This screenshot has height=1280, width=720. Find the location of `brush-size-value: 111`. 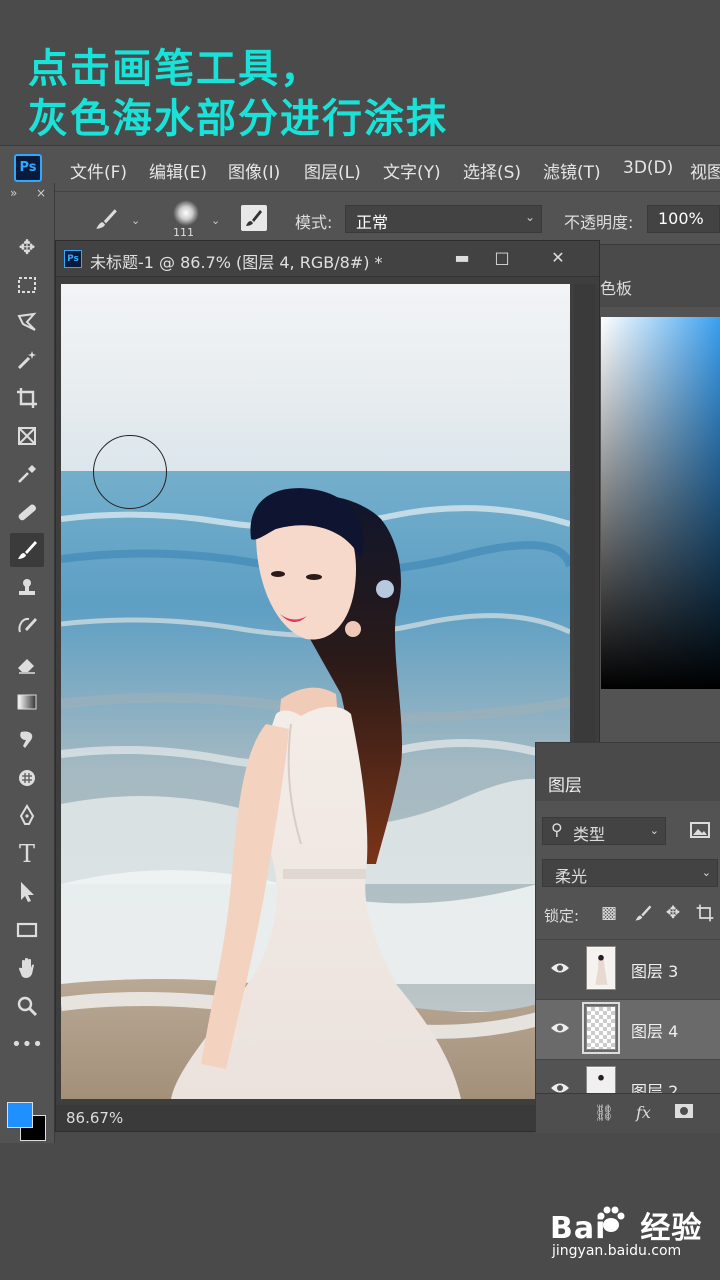

brush-size-value: 111 is located at coordinates (183, 232).